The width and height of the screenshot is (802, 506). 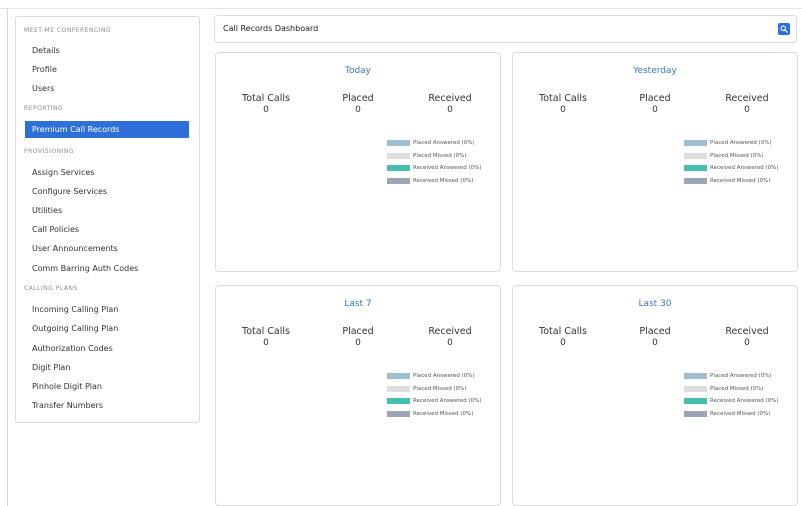 I want to click on section-heading-calling-plans: CALLING PLANS, so click(x=51, y=288).